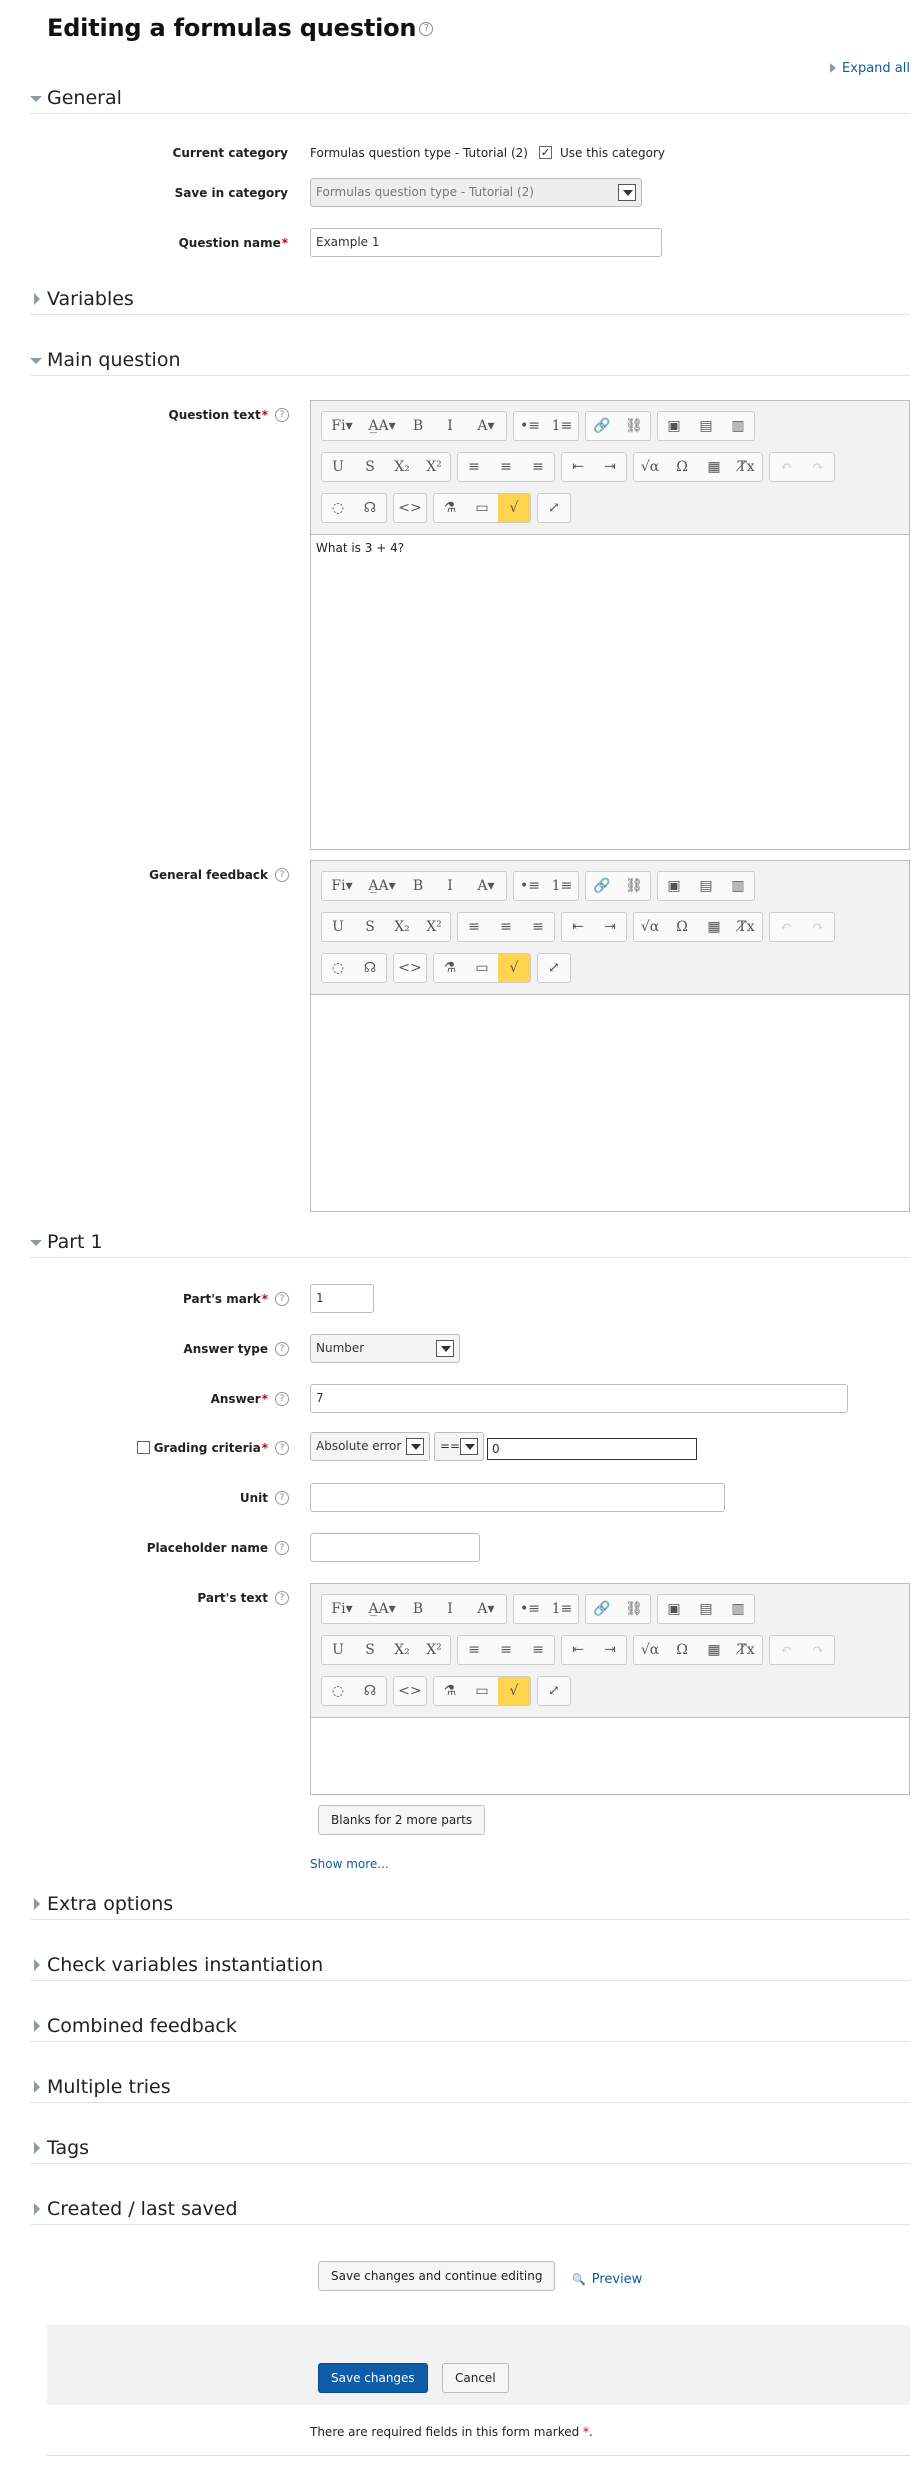 The width and height of the screenshot is (920, 2482). What do you see at coordinates (610, 691) in the screenshot?
I see `question-text-area: What is 3 + 4?` at bounding box center [610, 691].